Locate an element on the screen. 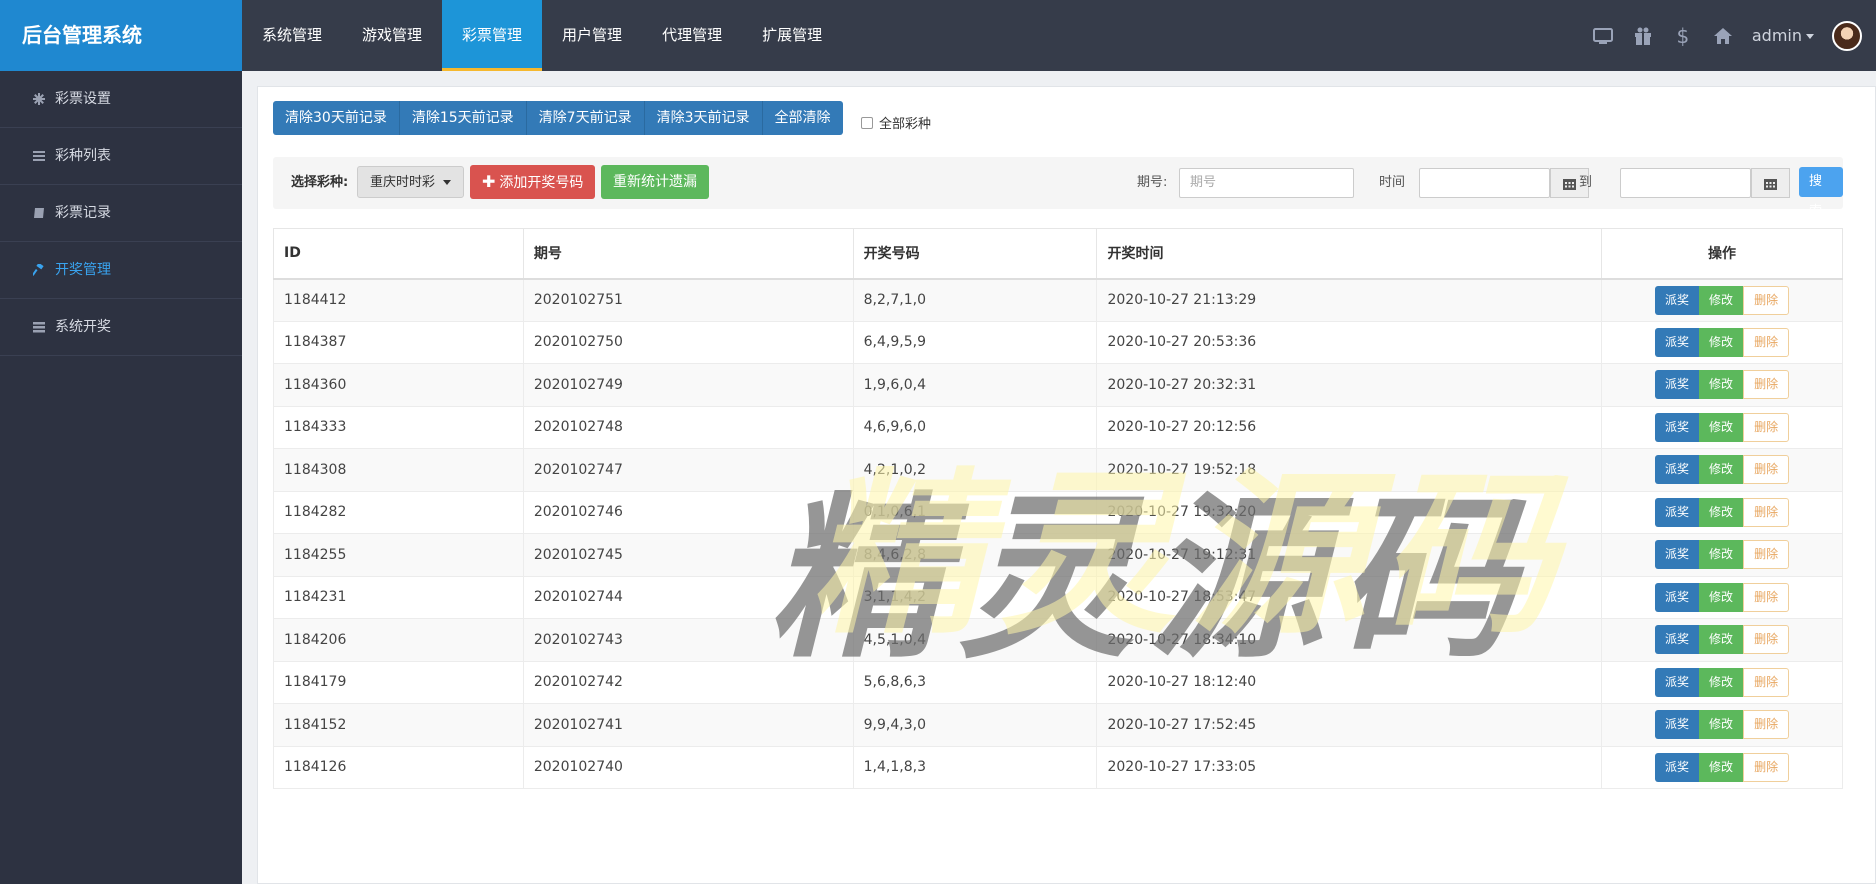 The height and width of the screenshot is (884, 1876). plus-icon: ✚ is located at coordinates (489, 181).